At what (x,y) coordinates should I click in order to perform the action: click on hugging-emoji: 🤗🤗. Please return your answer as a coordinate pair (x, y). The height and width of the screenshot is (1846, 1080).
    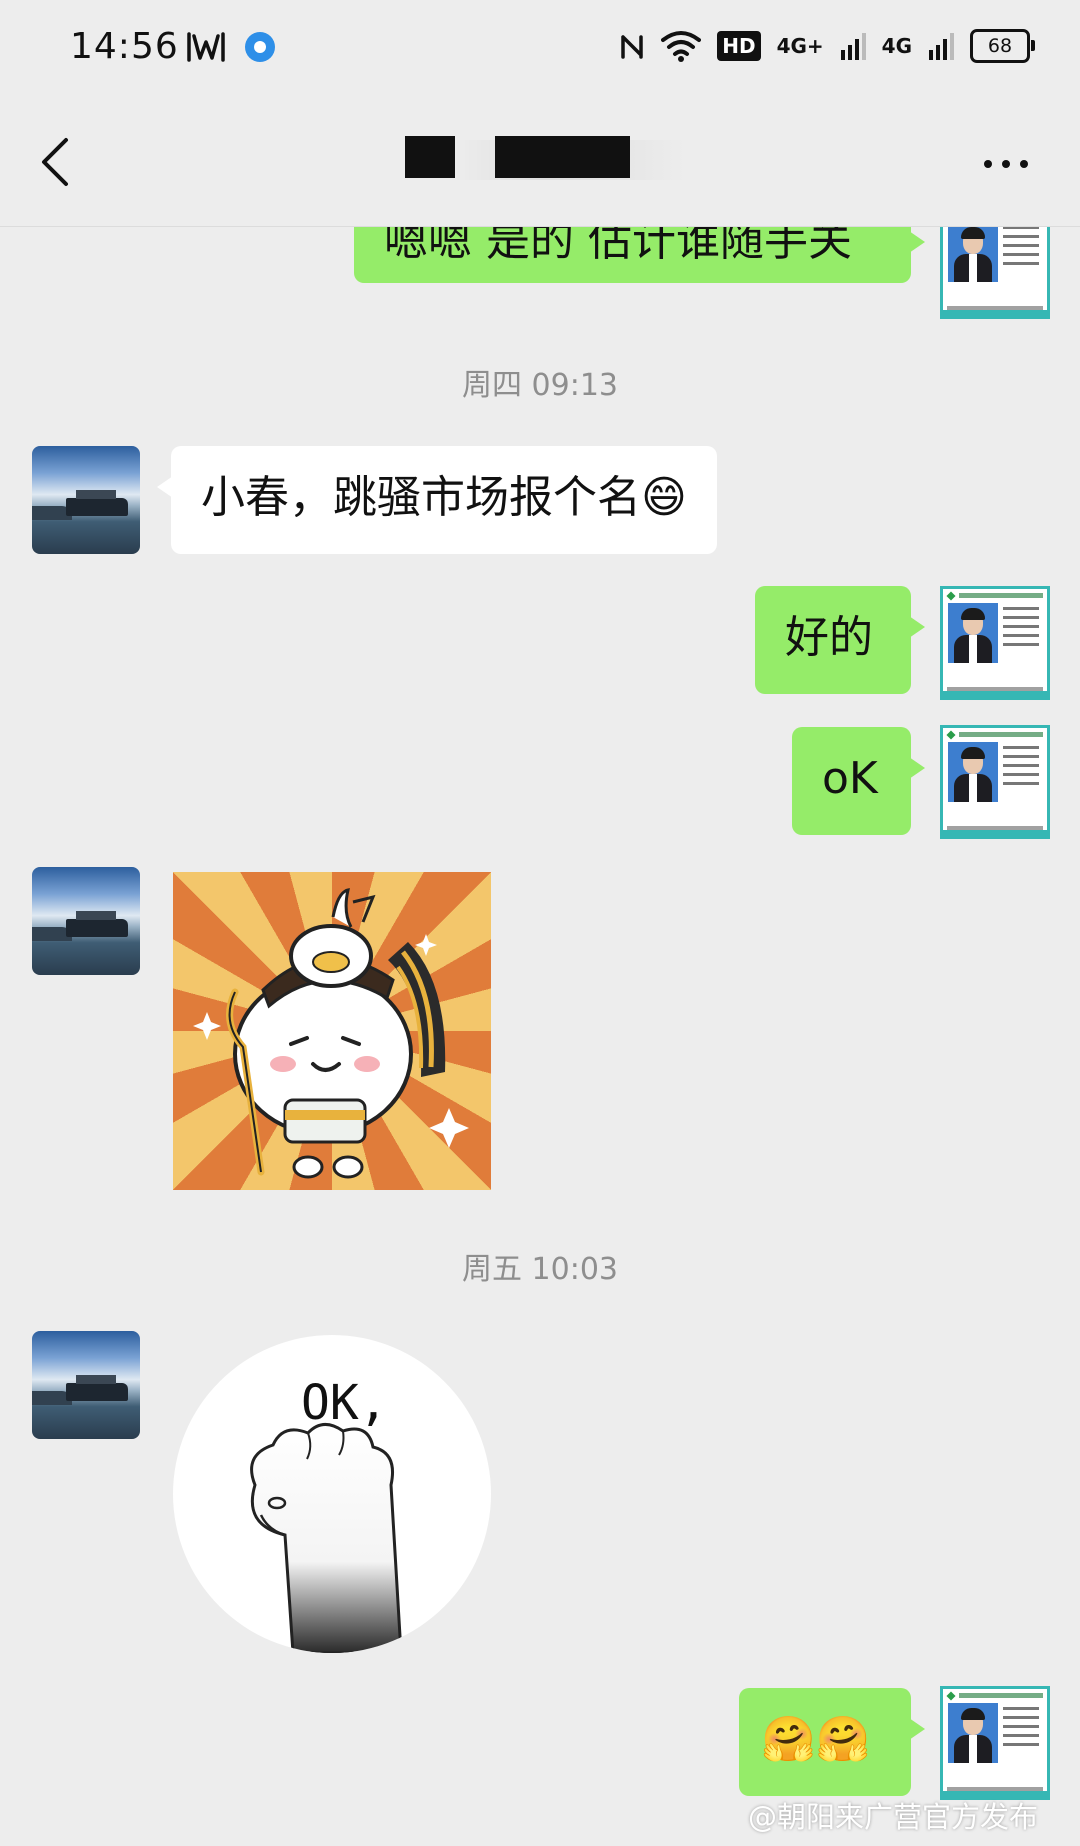
    Looking at the image, I should click on (816, 1739).